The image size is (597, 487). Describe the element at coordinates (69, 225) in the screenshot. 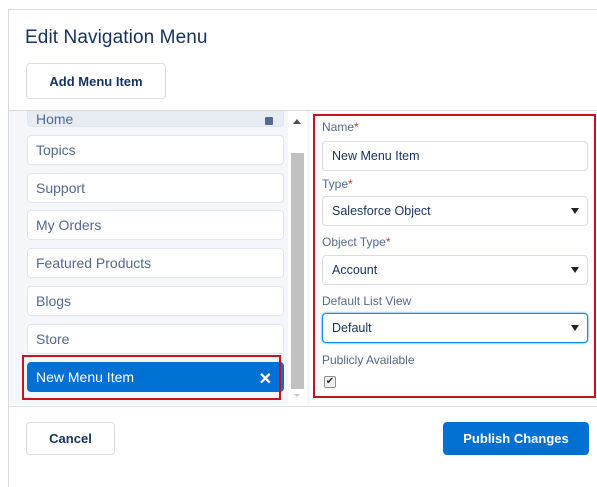

I see `list-item-label: My Orders` at that location.